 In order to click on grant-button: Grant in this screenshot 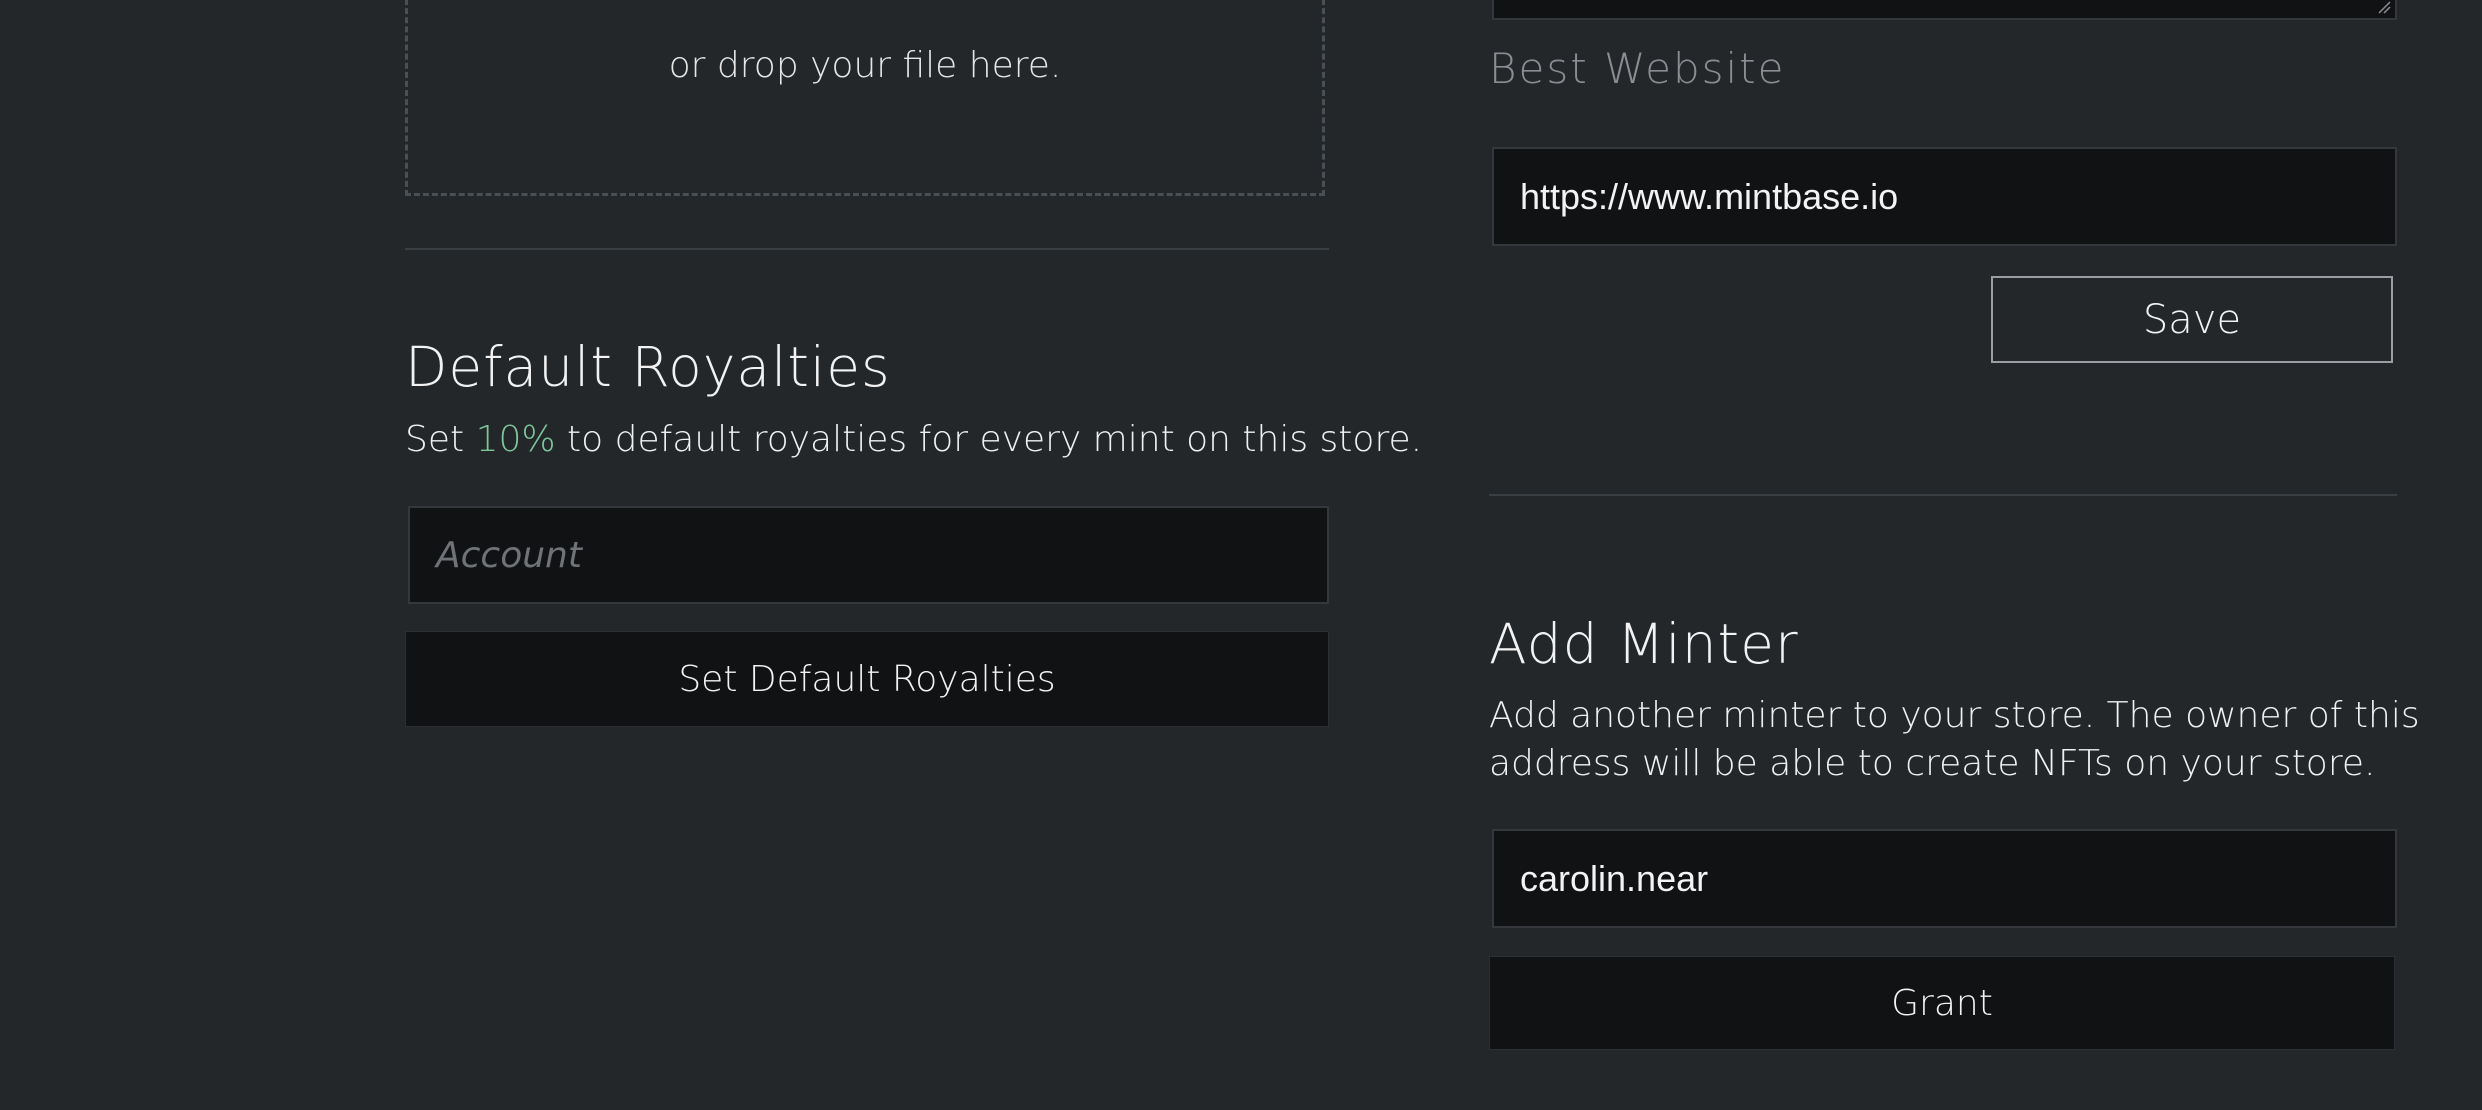, I will do `click(1942, 1003)`.